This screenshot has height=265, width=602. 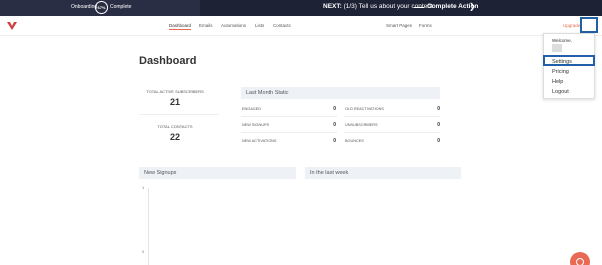 I want to click on brand-logo-icon, so click(x=12, y=26).